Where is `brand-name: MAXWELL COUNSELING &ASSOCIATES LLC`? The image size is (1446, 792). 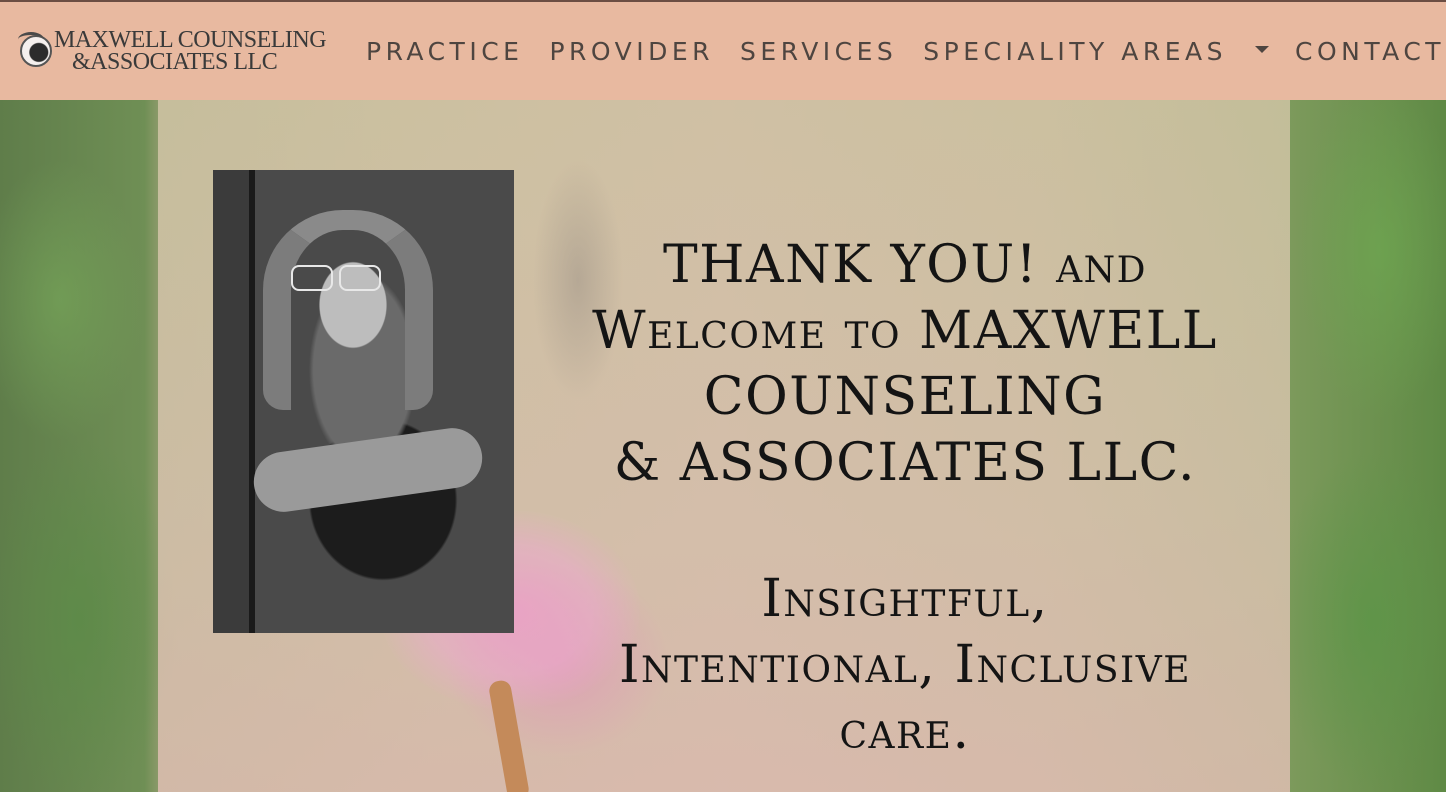 brand-name: MAXWELL COUNSELING &ASSOCIATES LLC is located at coordinates (190, 51).